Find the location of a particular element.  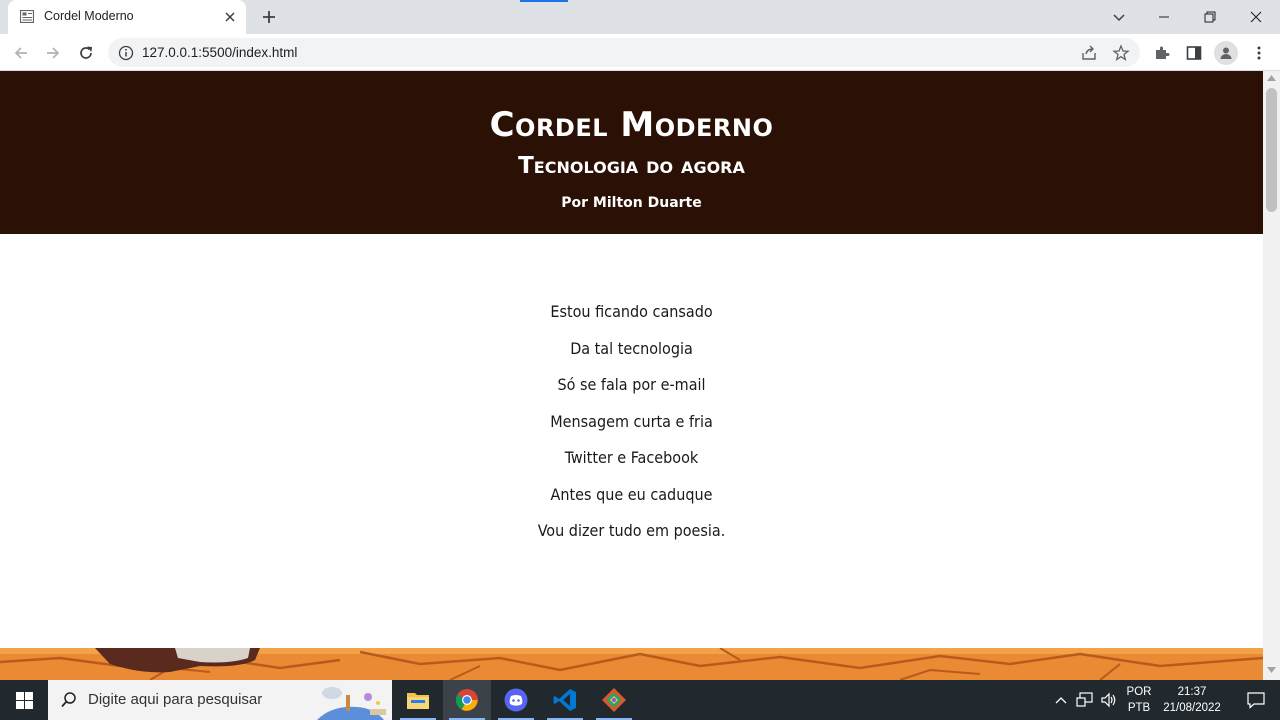

side-panel-icon is located at coordinates (1194, 53).